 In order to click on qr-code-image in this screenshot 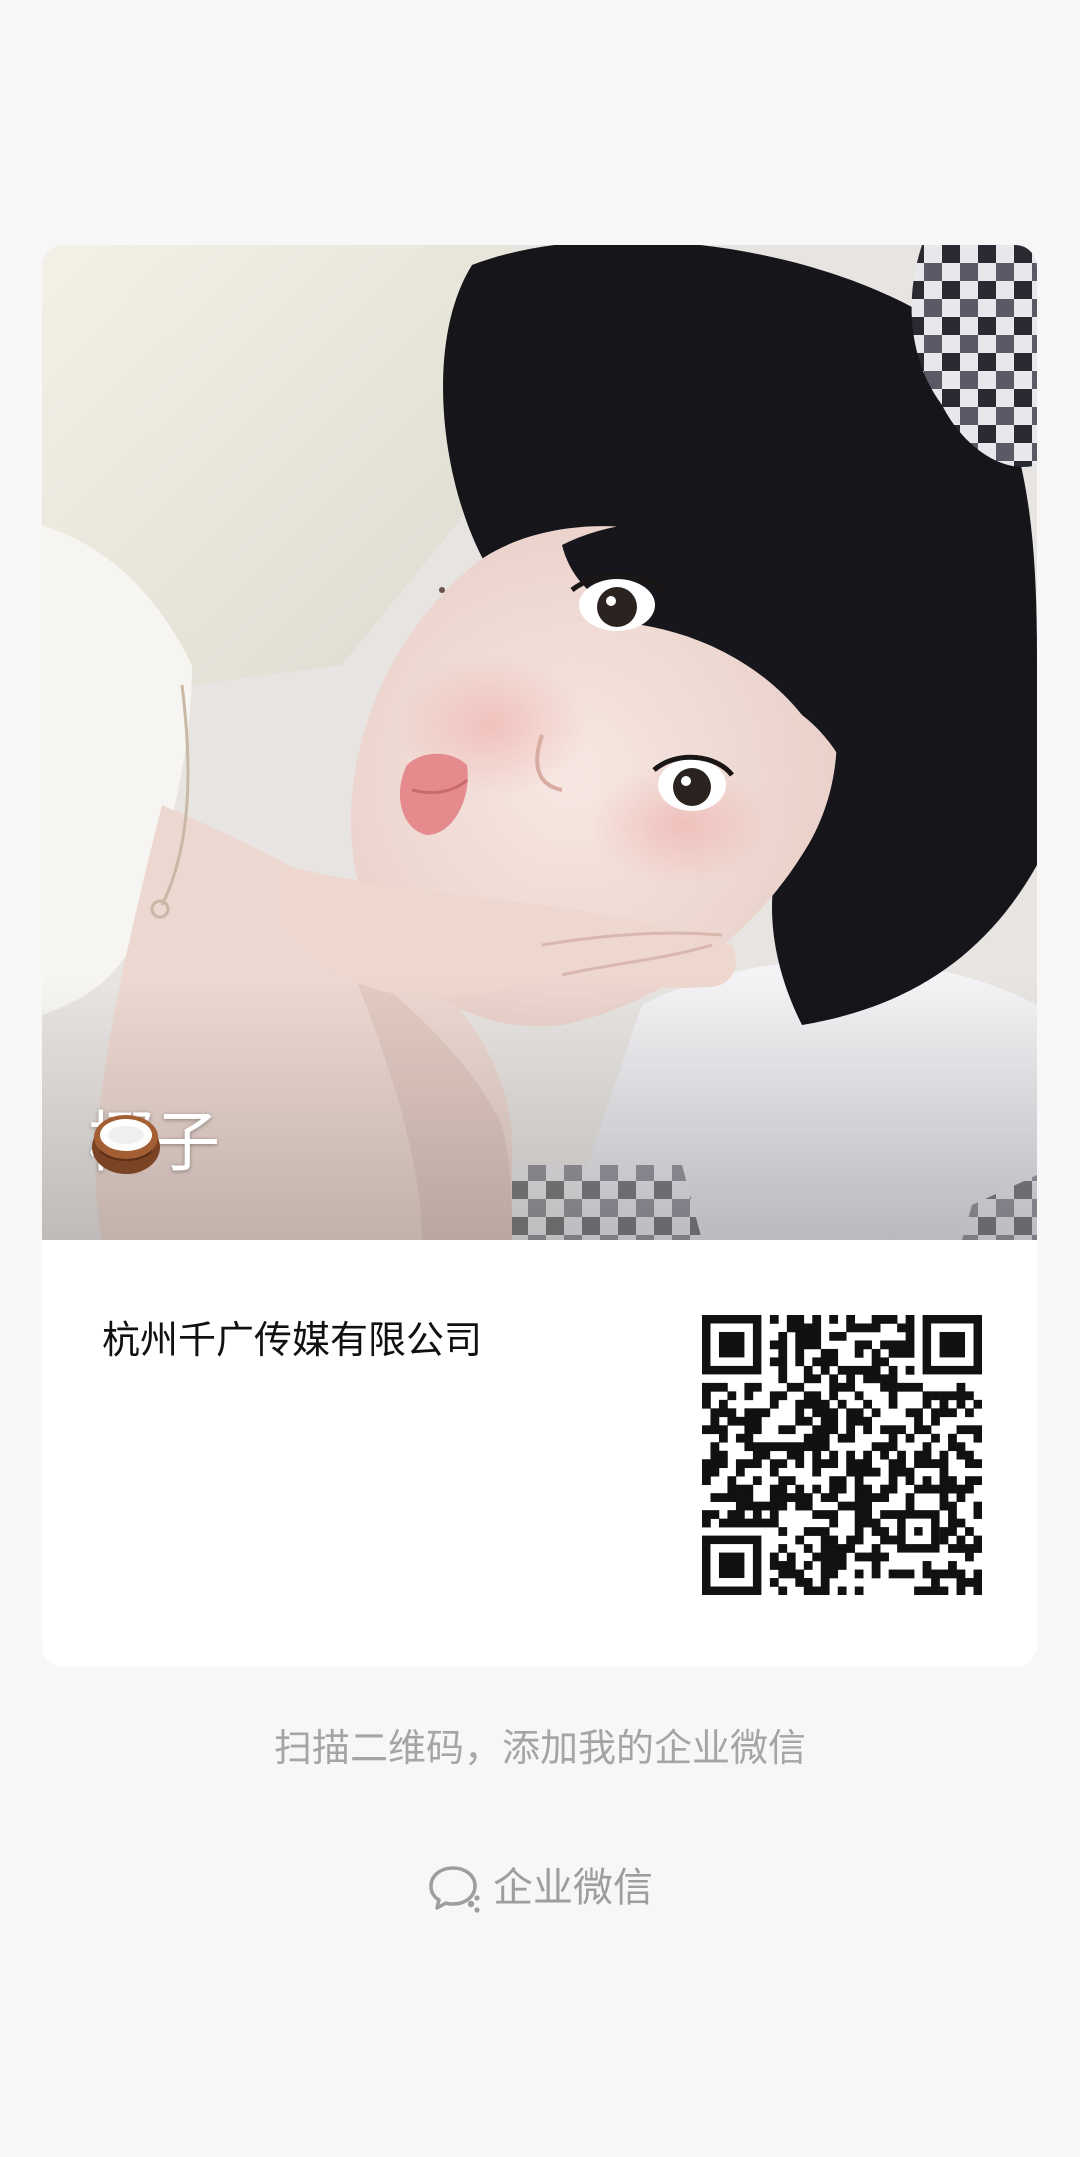, I will do `click(842, 1455)`.